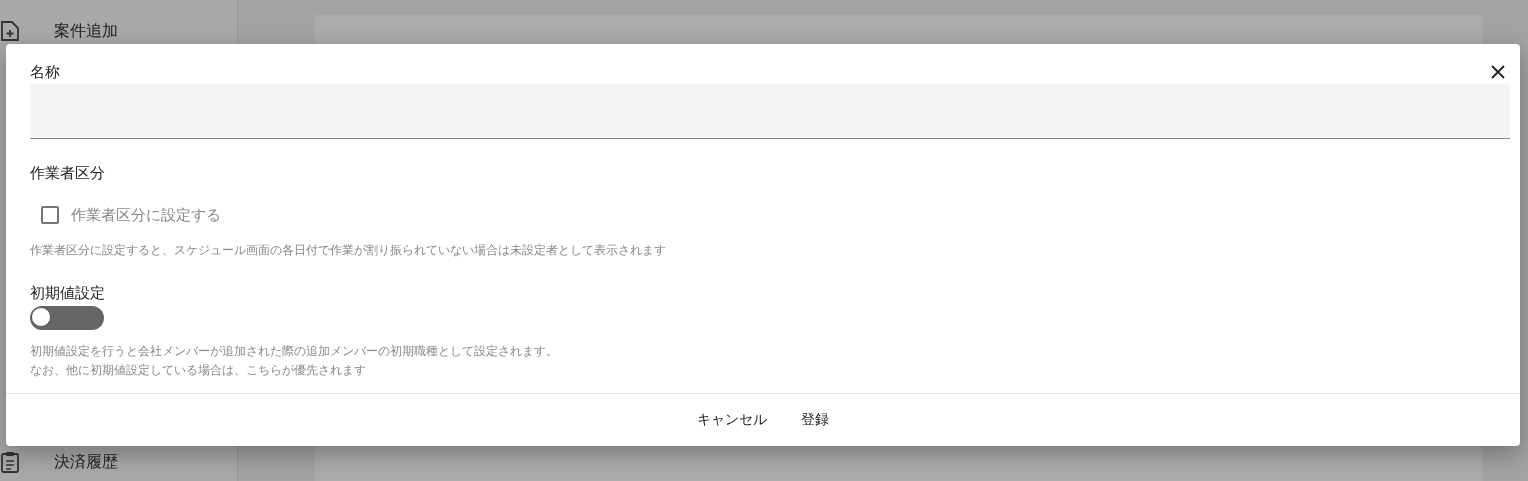 This screenshot has width=1528, height=481. Describe the element at coordinates (68, 293) in the screenshot. I see `section-label: 初期値設定` at that location.